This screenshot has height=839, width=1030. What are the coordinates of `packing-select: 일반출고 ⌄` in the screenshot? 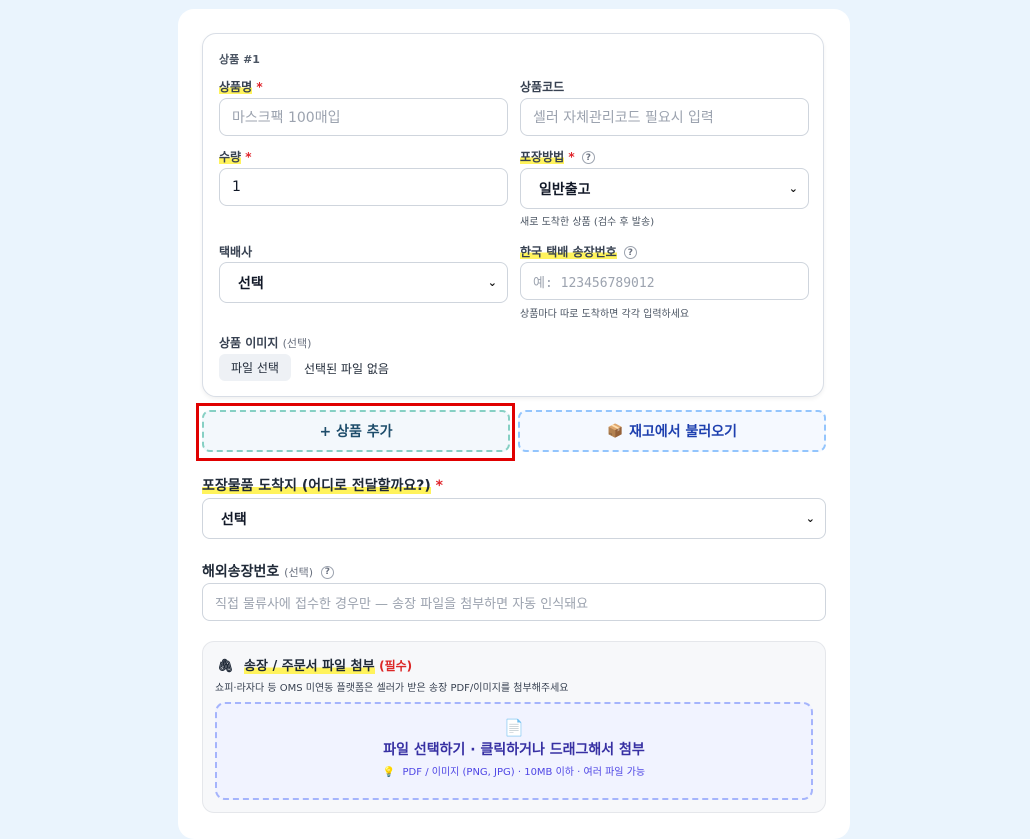 It's located at (664, 188).